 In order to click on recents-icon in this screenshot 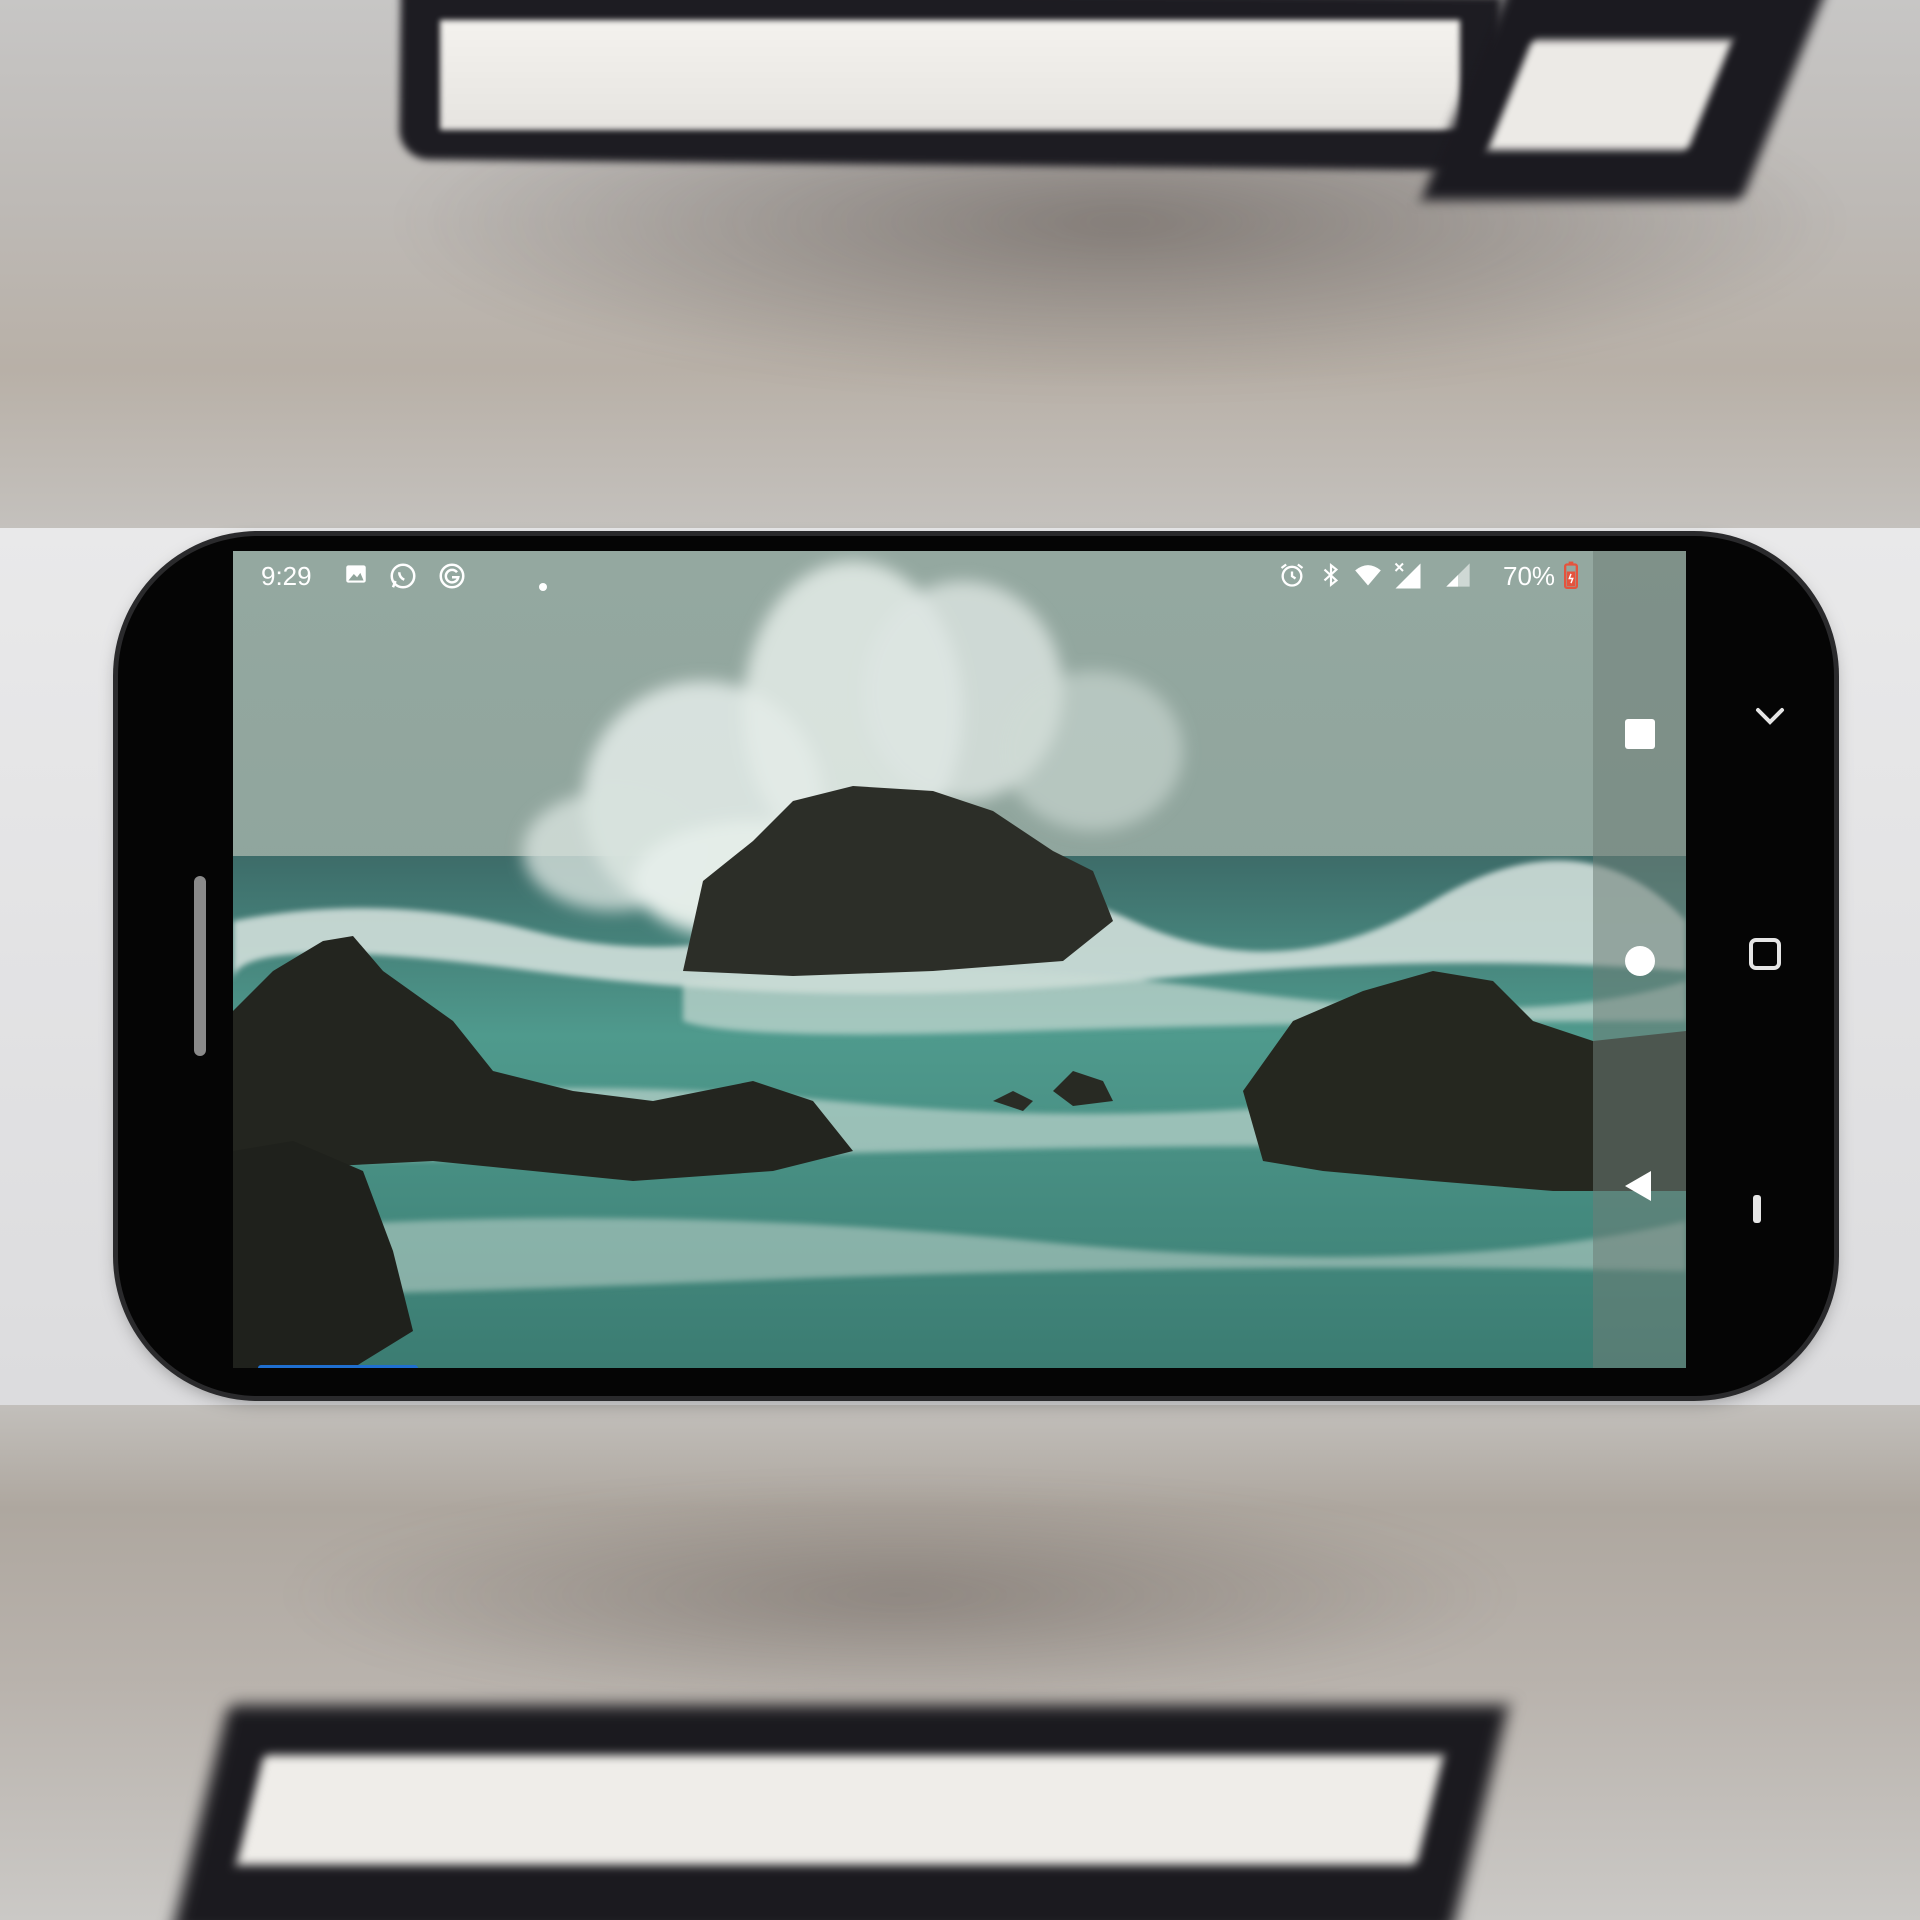, I will do `click(1640, 734)`.